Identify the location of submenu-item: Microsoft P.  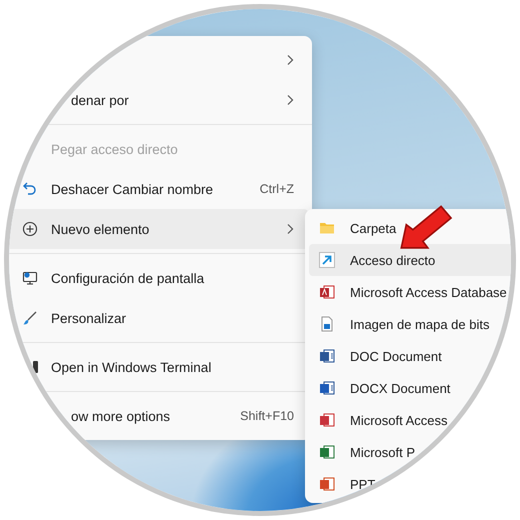
(410, 452).